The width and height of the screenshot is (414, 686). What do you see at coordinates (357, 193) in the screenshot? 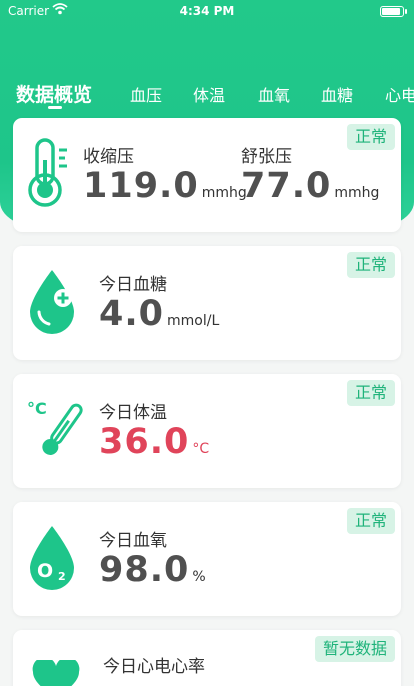
I see `diastolic-unit: mmhg` at bounding box center [357, 193].